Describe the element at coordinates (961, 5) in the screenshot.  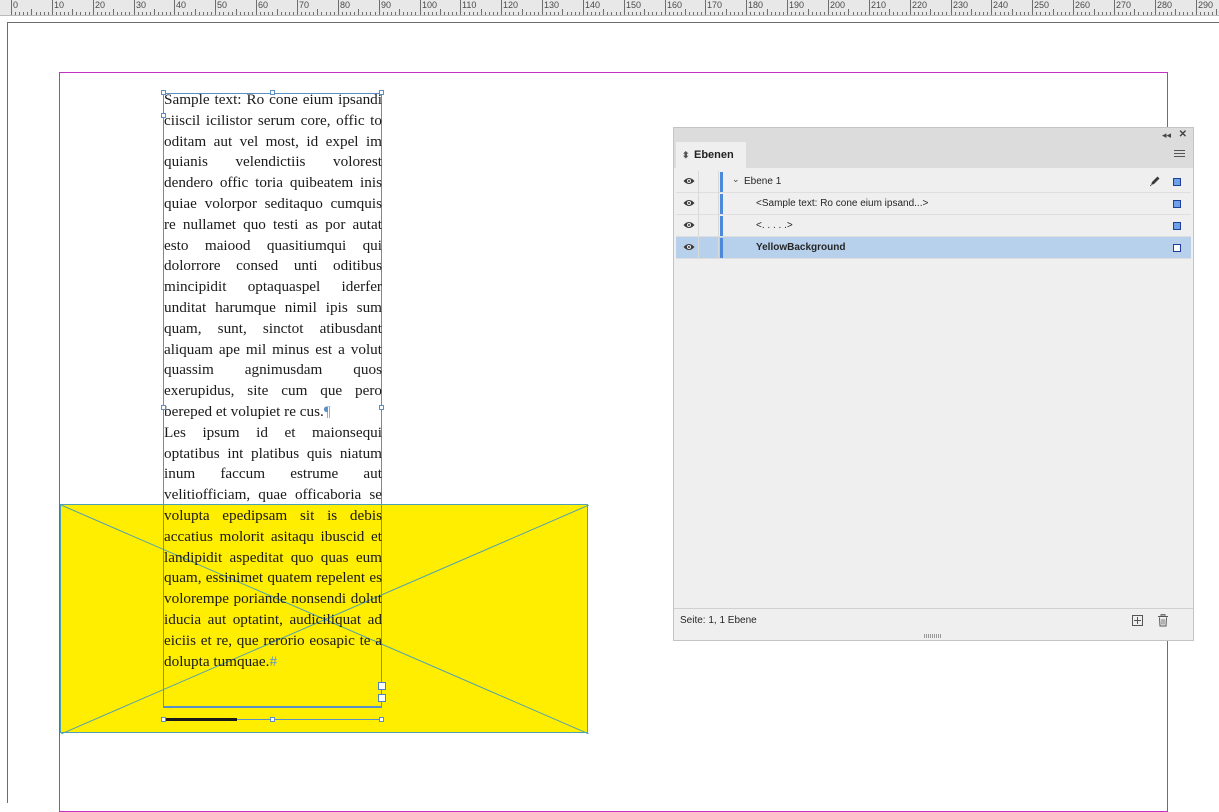
I see `ruler-label: 230` at that location.